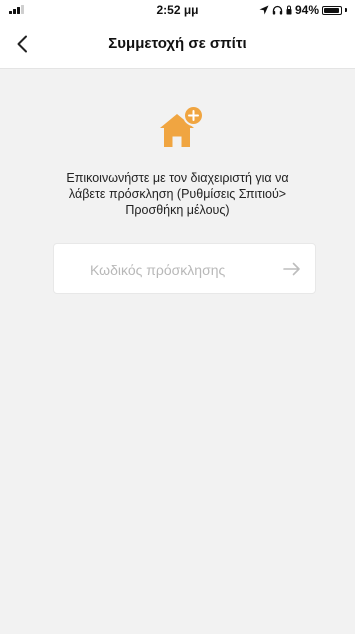 The width and height of the screenshot is (355, 634). What do you see at coordinates (306, 10) in the screenshot?
I see `battery-percent: 94%` at bounding box center [306, 10].